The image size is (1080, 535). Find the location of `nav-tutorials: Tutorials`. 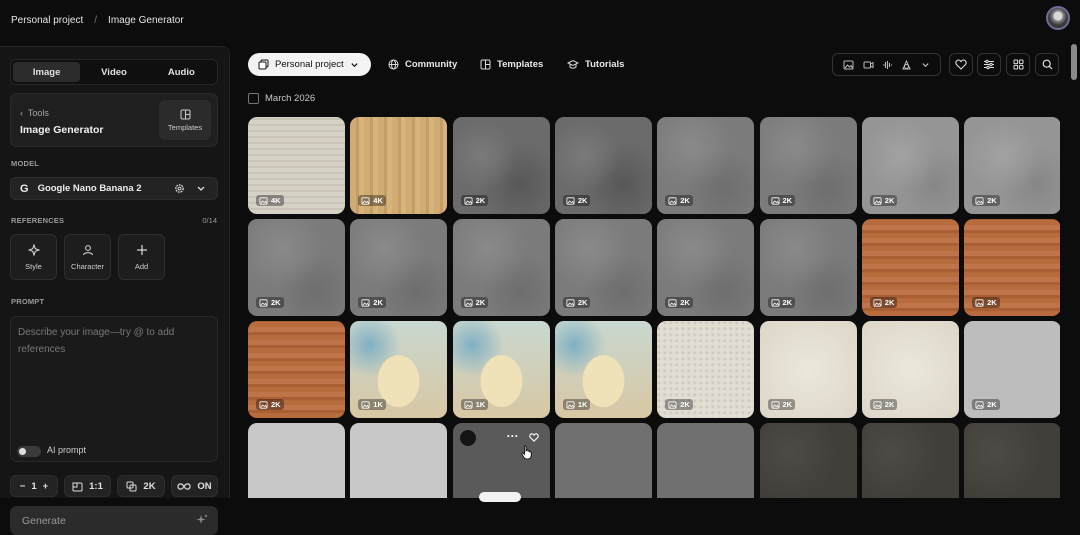

nav-tutorials: Tutorials is located at coordinates (595, 64).